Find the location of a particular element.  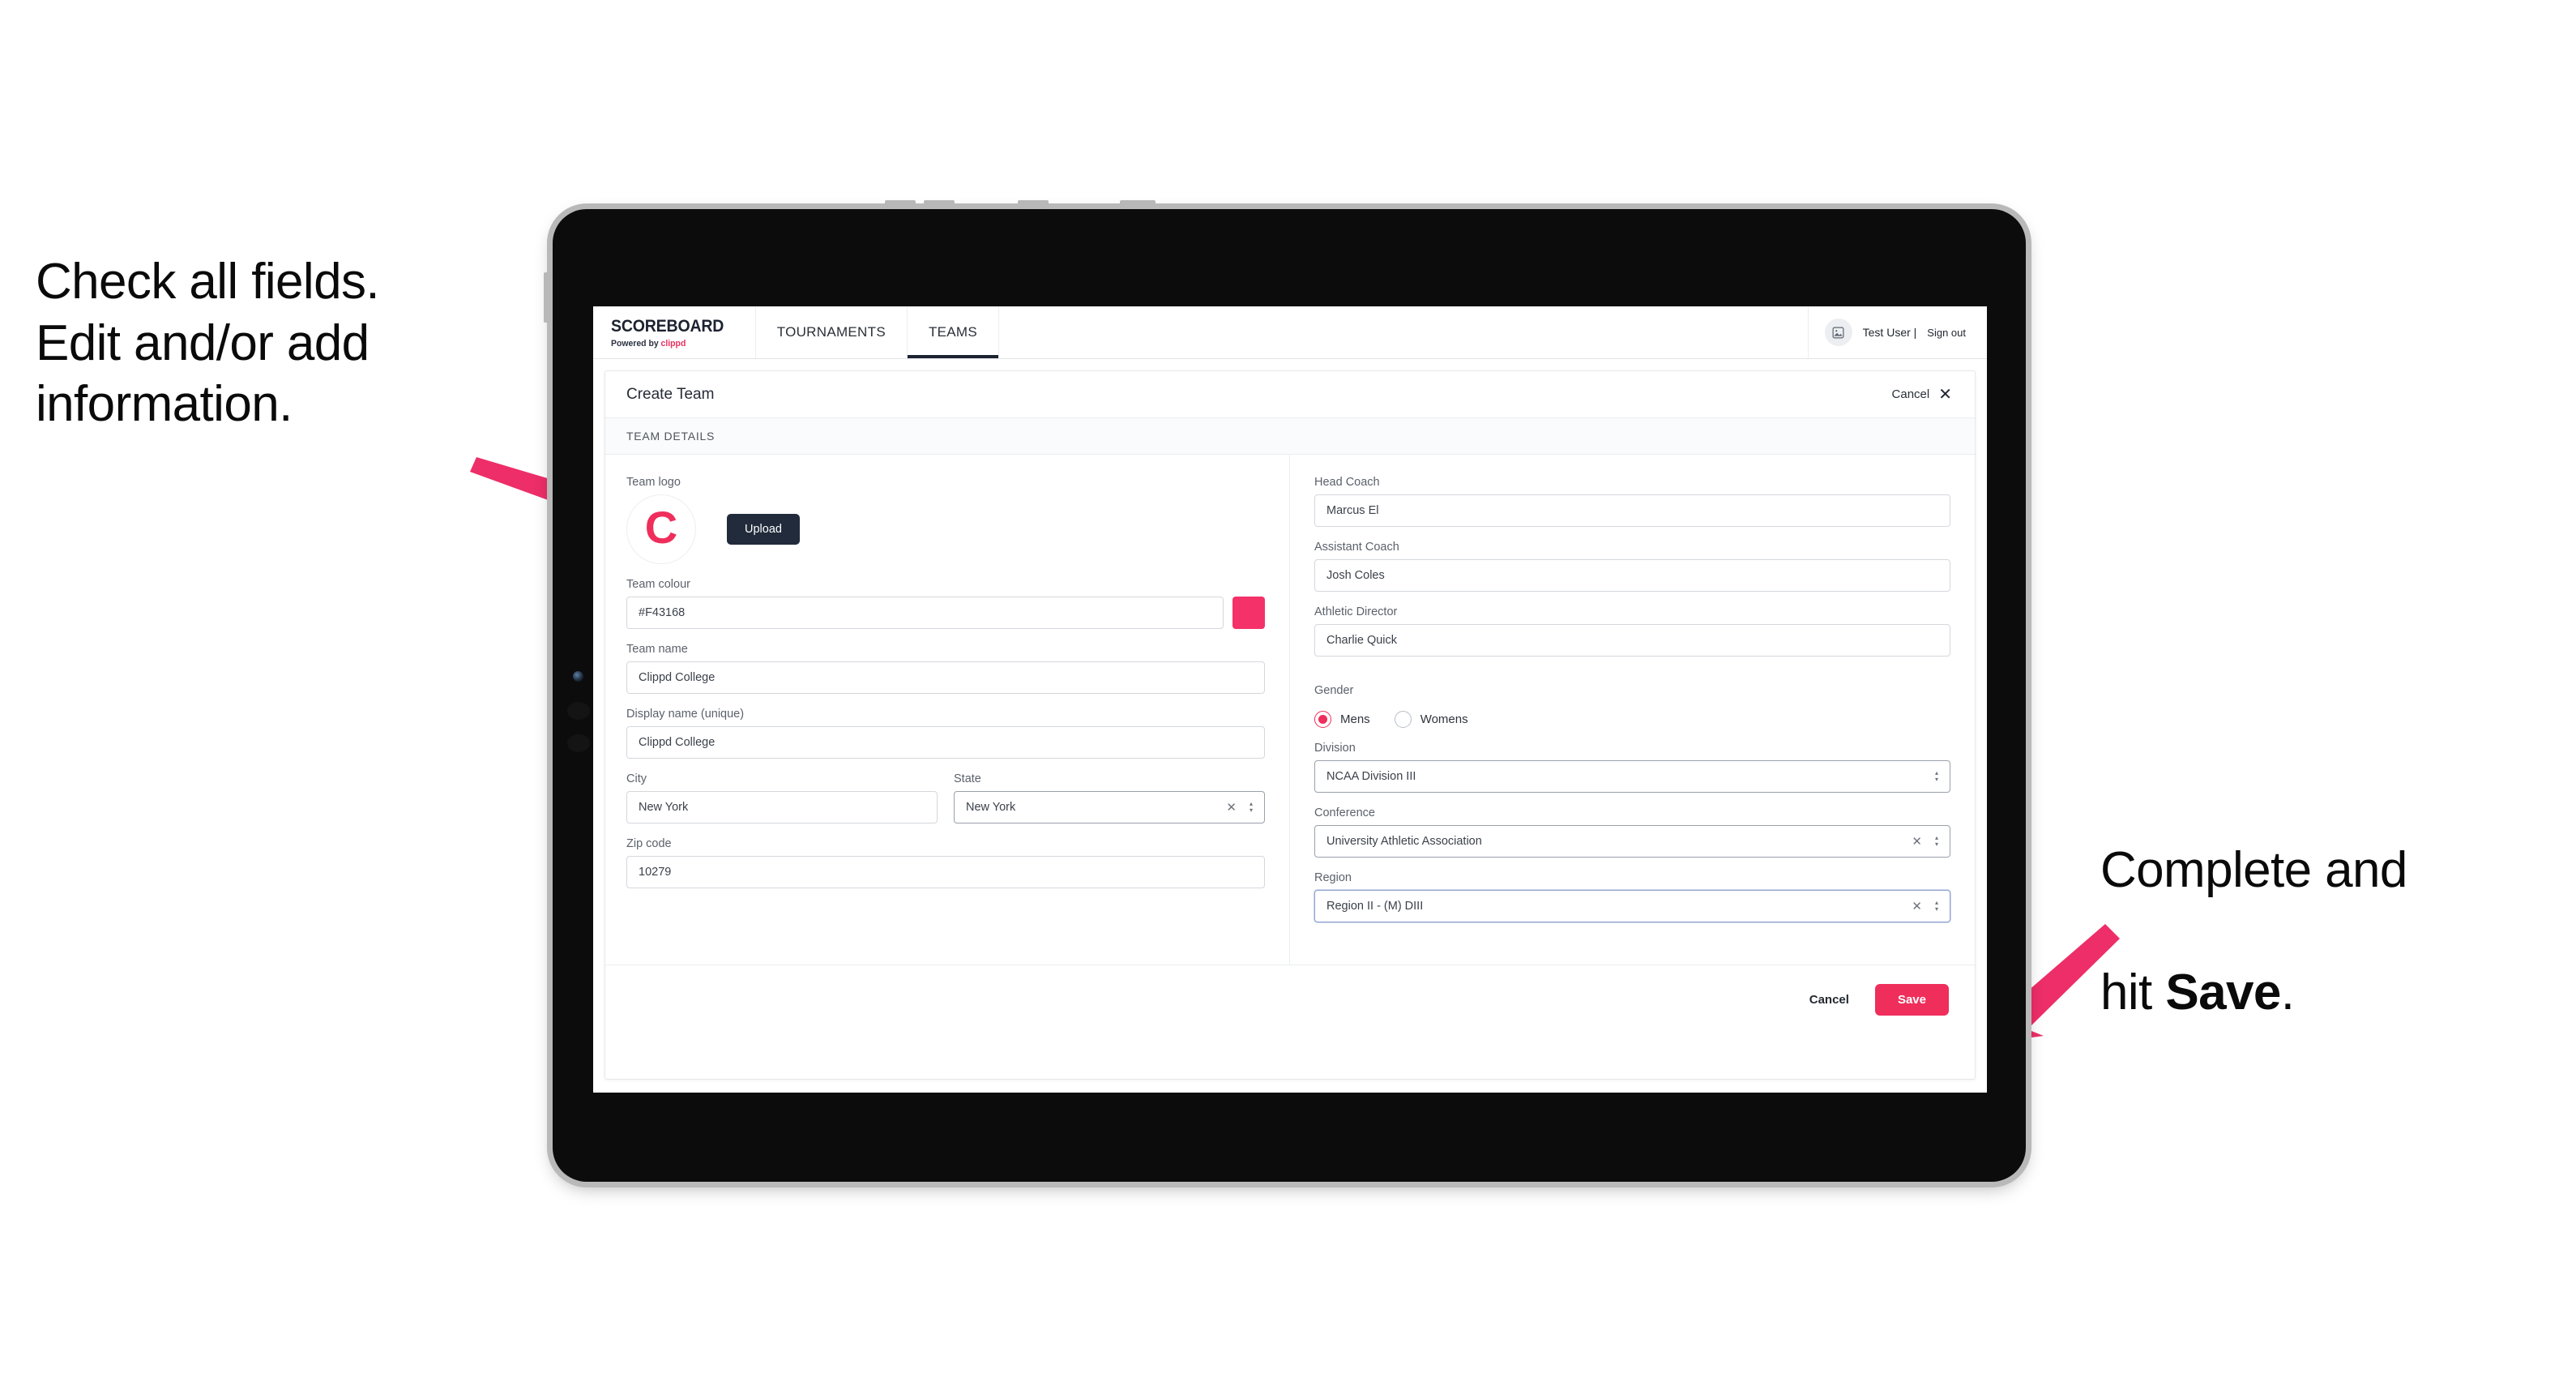

conference-select: University Athletic Association ✕ ▴ ▾ is located at coordinates (1632, 841).